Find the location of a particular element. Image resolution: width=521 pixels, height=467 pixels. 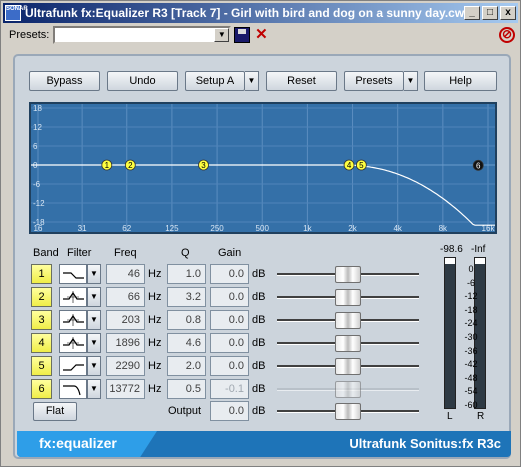

bypass-button: Bypass is located at coordinates (64, 81).